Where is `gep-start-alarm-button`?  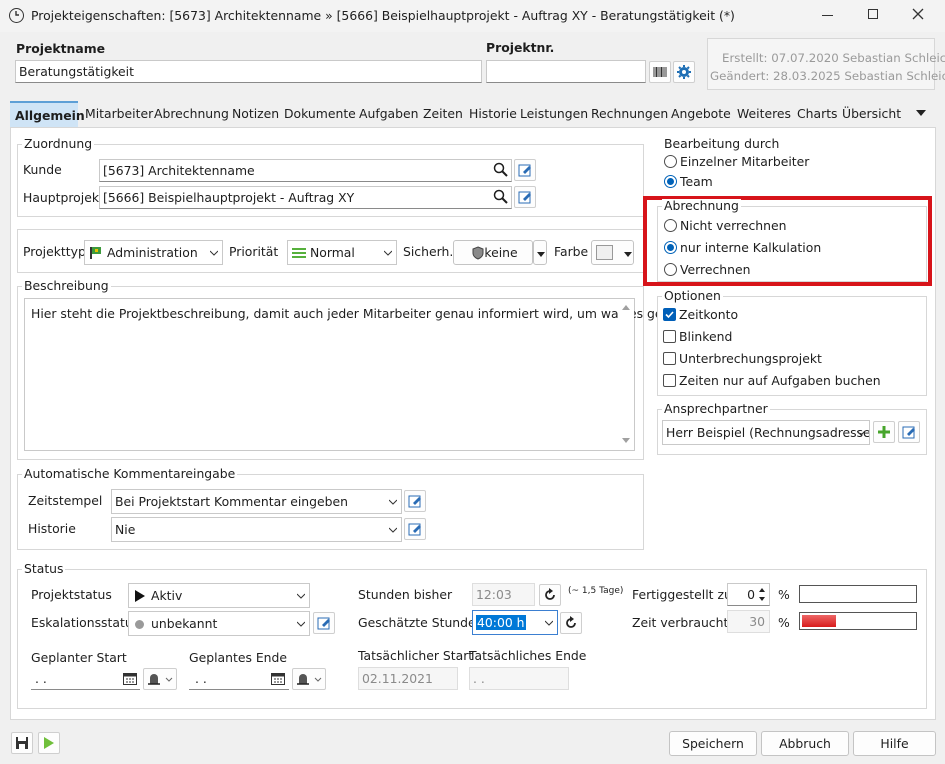
gep-start-alarm-button is located at coordinates (160, 679).